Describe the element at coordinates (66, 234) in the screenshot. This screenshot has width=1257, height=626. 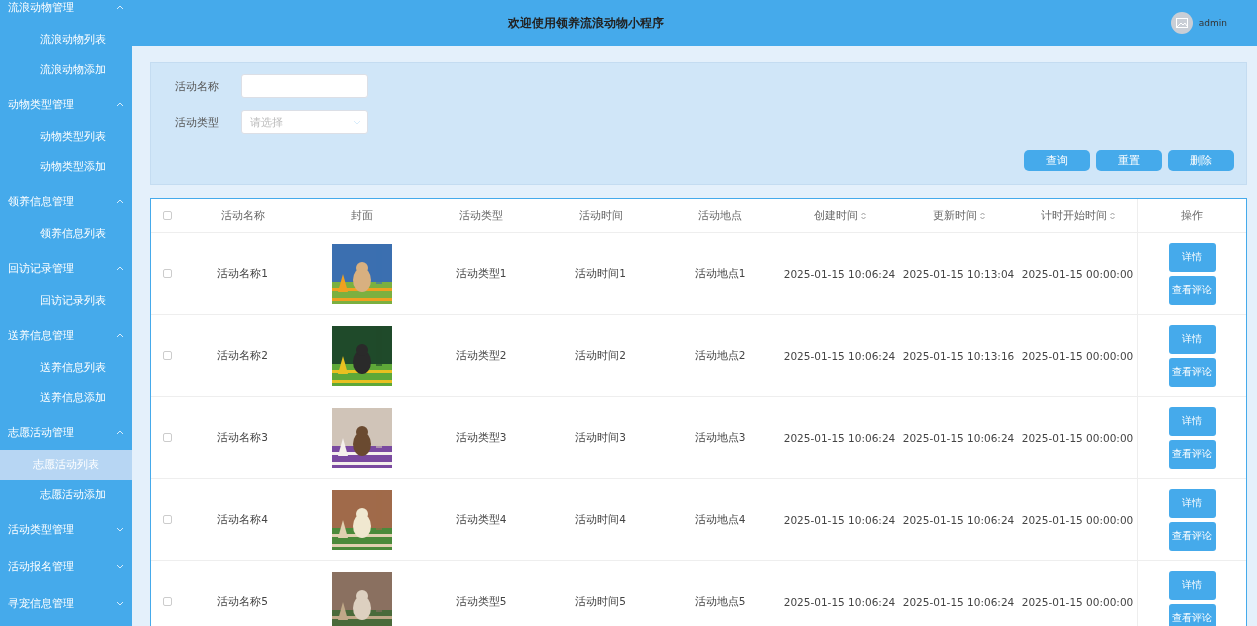
I see `sidebar-item: 领养信息列表` at that location.